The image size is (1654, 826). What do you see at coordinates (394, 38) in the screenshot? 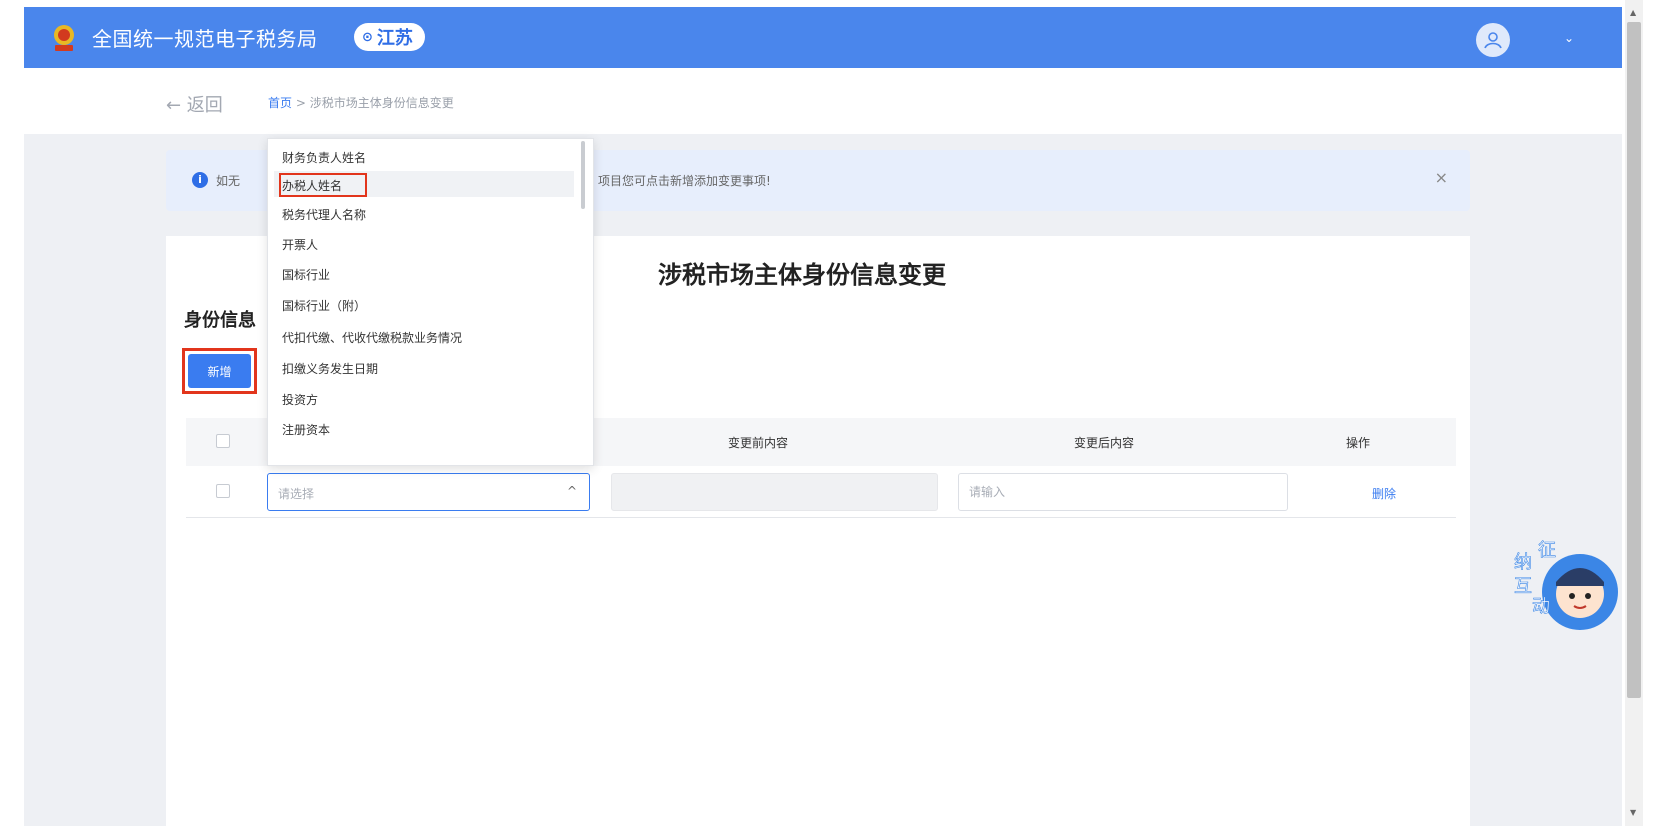
I see `region-label: 江苏` at bounding box center [394, 38].